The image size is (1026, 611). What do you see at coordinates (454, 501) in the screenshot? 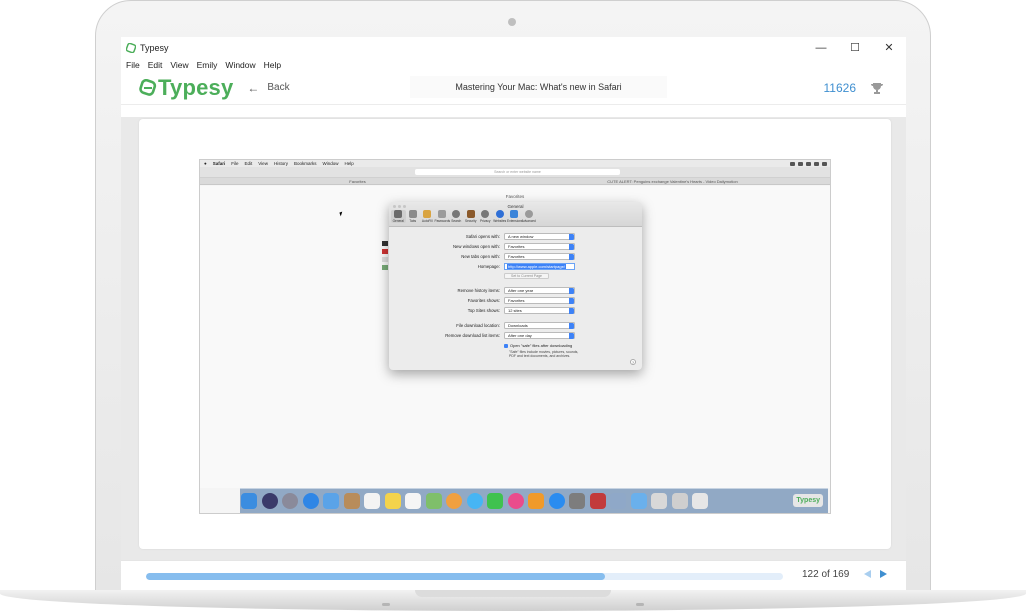
I see `photos-icon` at bounding box center [454, 501].